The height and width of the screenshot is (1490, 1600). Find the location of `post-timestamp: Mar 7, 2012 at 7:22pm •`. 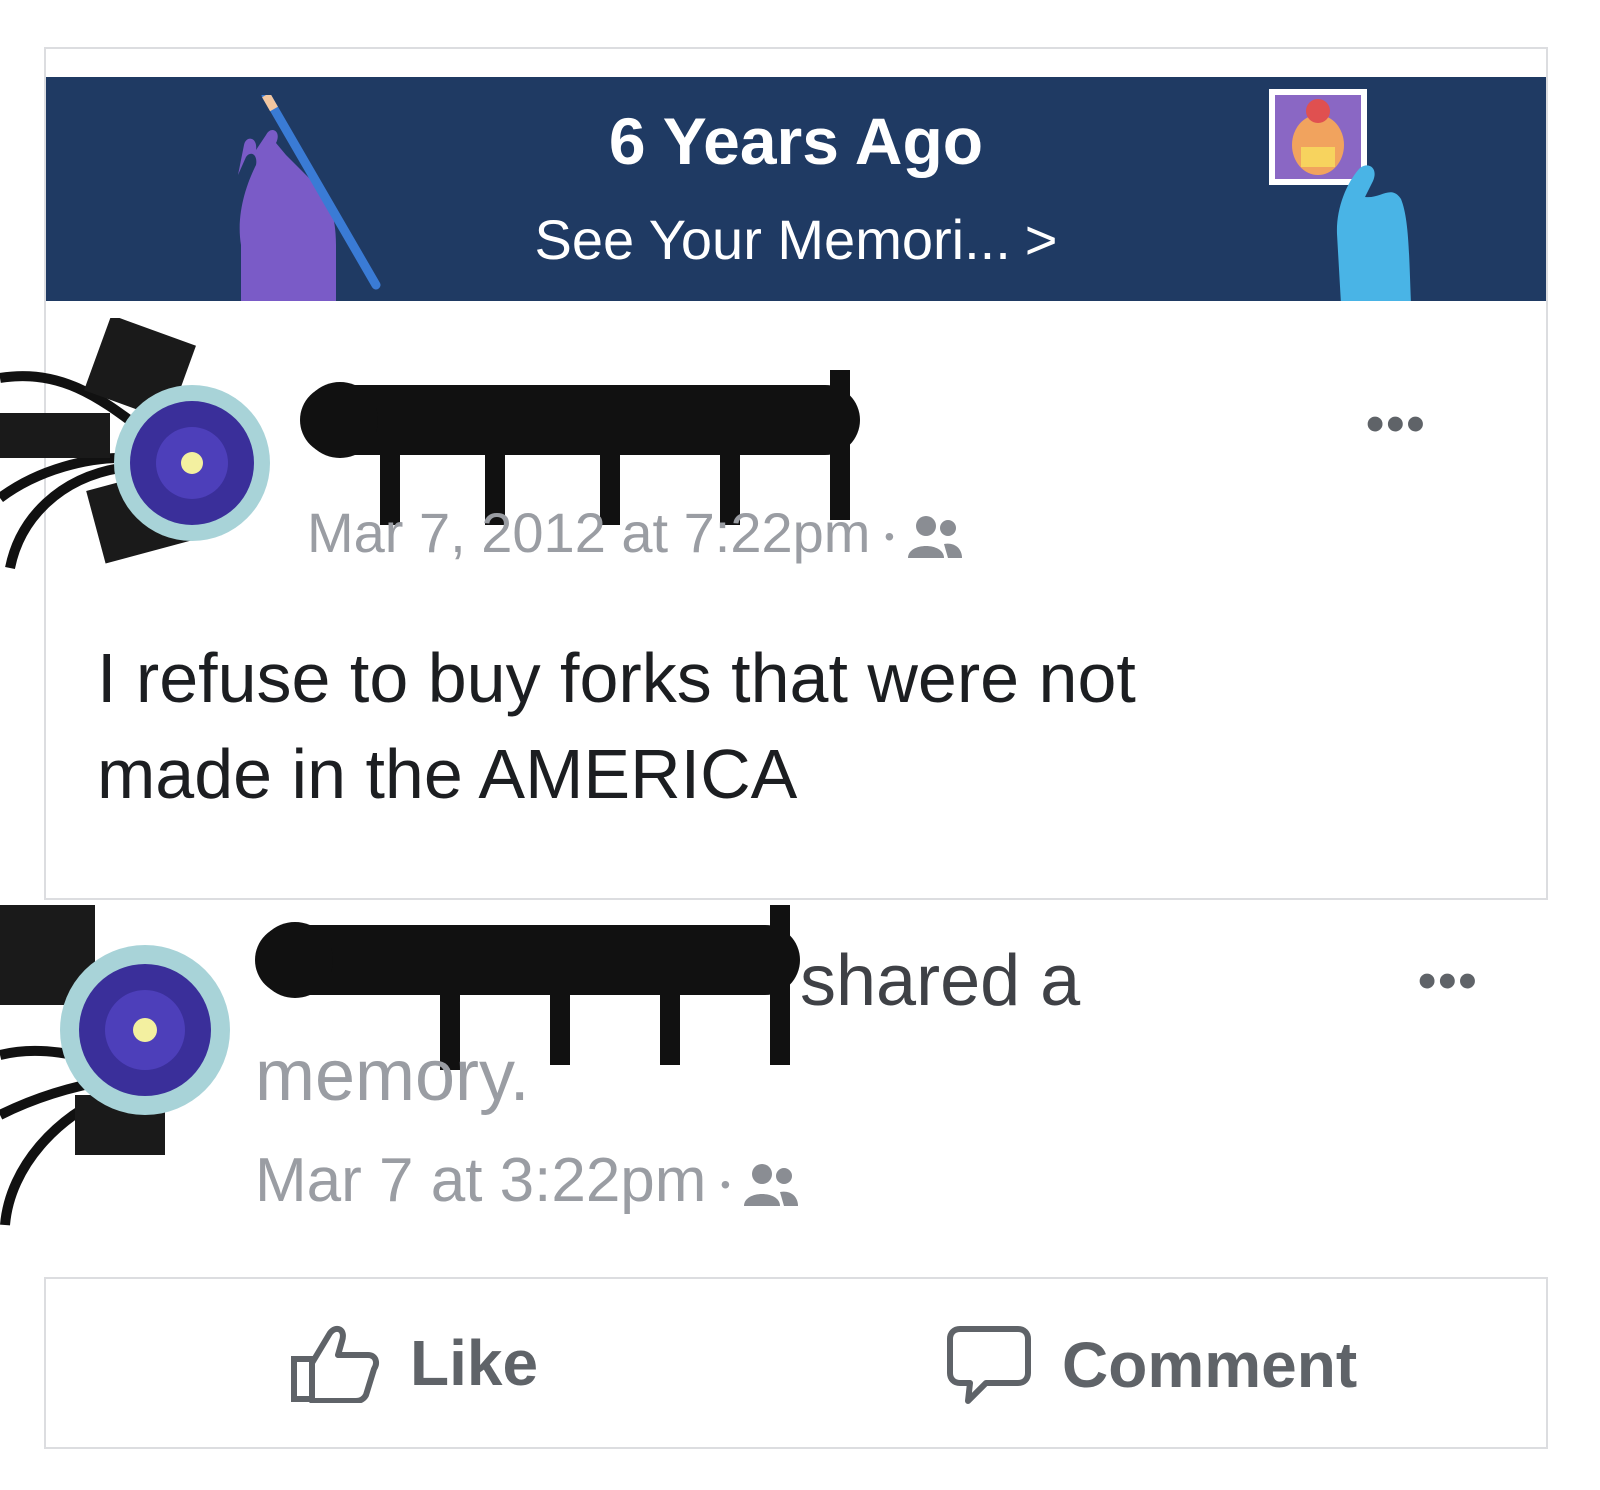

post-timestamp: Mar 7, 2012 at 7:22pm • is located at coordinates (635, 533).